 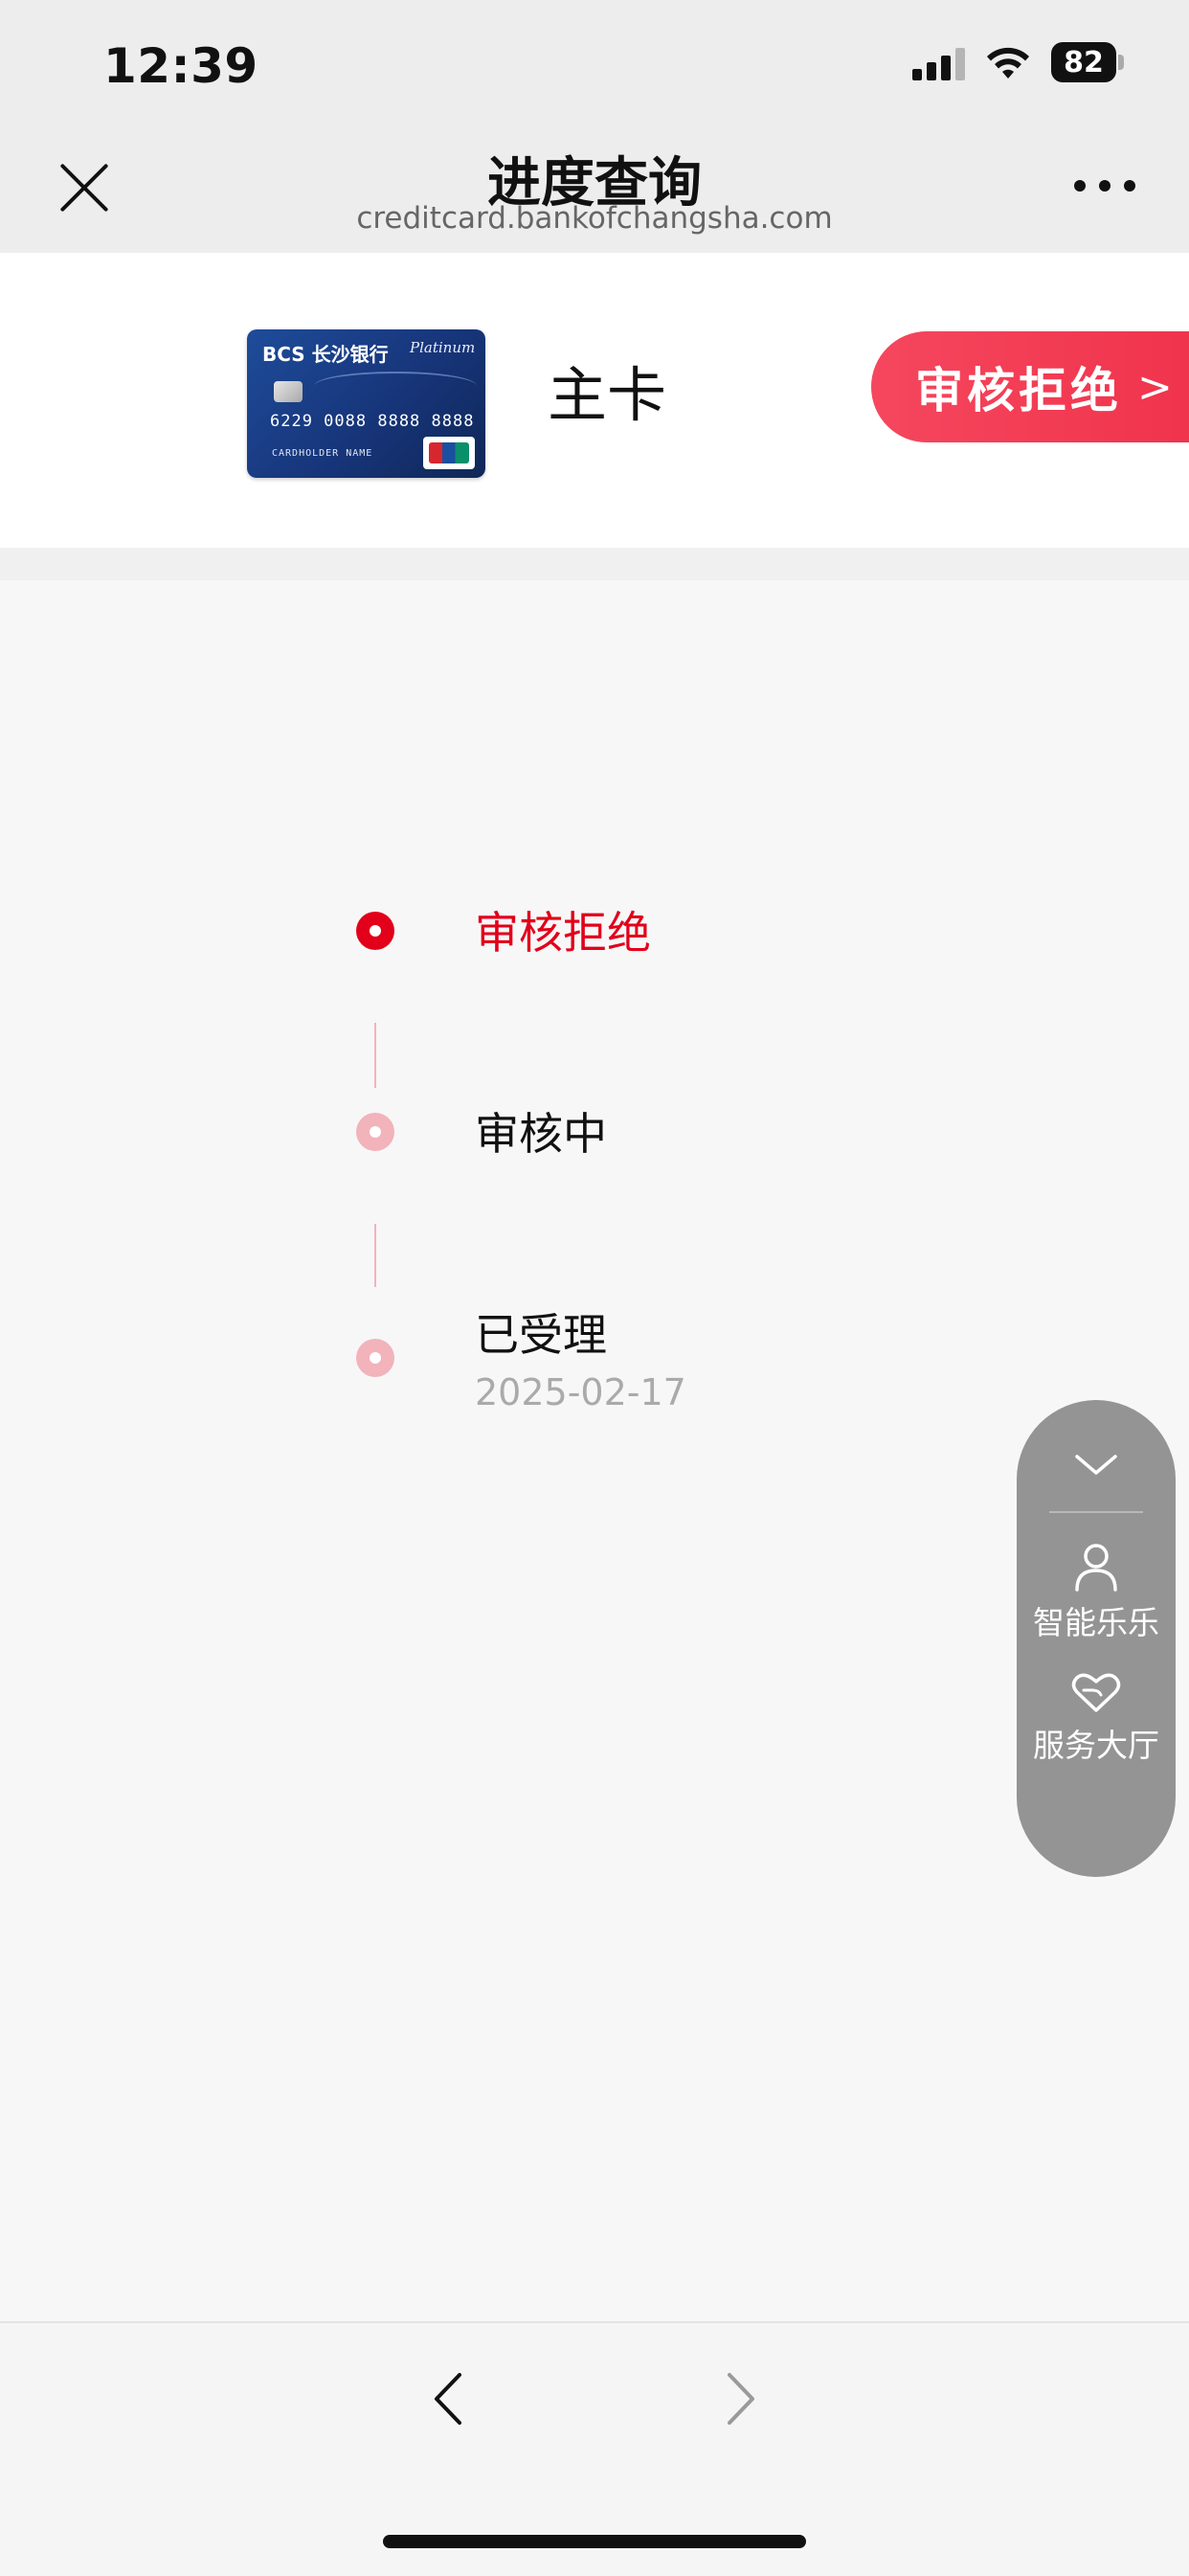 I want to click on unionpay-logo, so click(x=449, y=453).